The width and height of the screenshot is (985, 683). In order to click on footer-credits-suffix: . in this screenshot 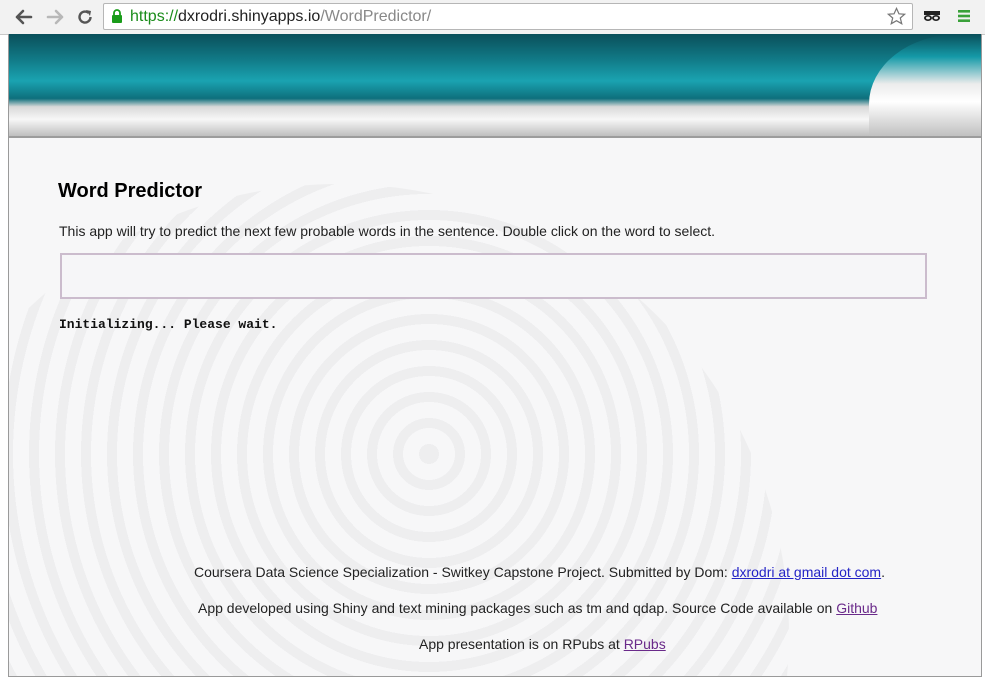, I will do `click(883, 572)`.